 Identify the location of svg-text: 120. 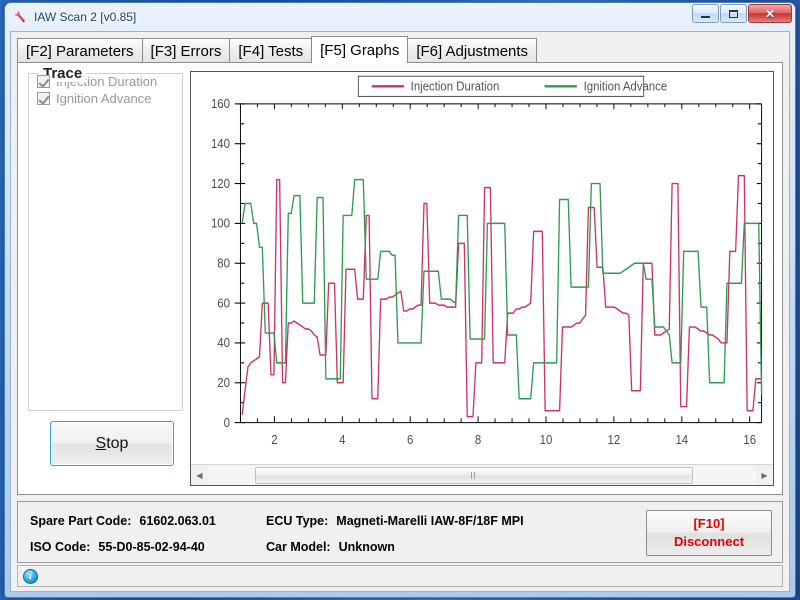
(220, 183).